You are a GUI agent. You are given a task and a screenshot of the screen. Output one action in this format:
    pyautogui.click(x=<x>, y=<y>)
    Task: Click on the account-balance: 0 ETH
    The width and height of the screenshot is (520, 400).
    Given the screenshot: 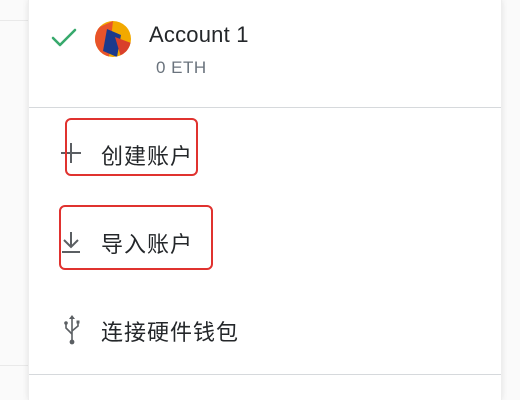 What is the action you would take?
    pyautogui.click(x=181, y=67)
    